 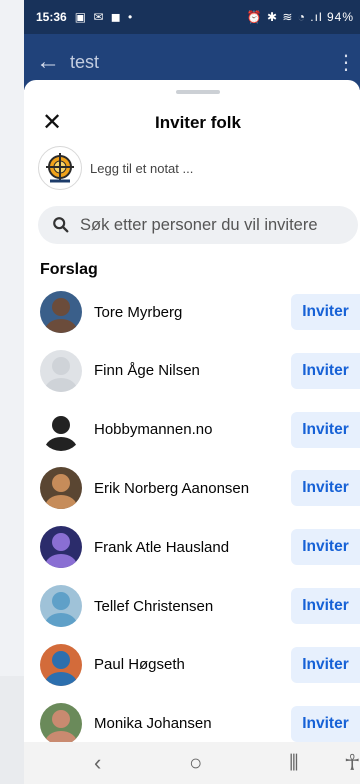 What do you see at coordinates (198, 92) in the screenshot?
I see `drag-handle` at bounding box center [198, 92].